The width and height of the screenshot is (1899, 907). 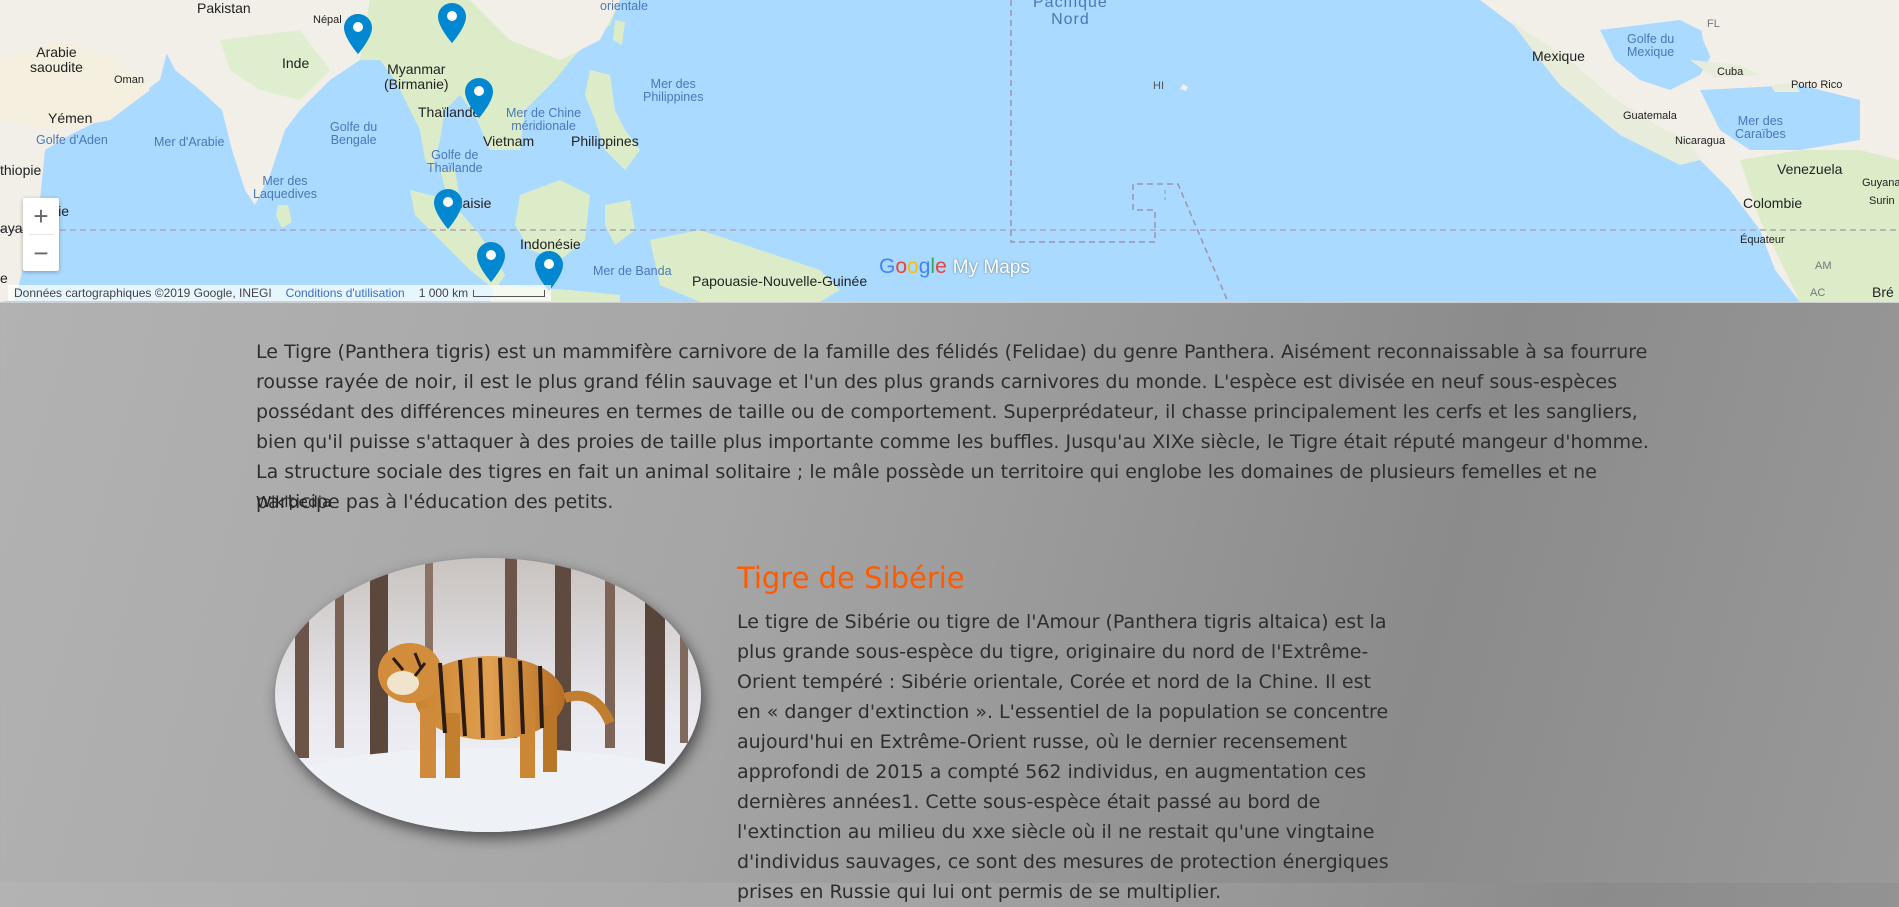 I want to click on map-label-bresil: Bré, so click(x=1883, y=292).